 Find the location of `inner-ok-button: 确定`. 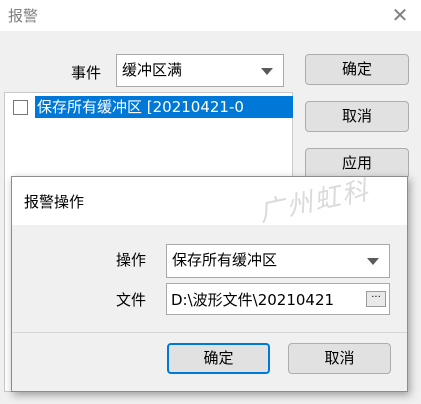

inner-ok-button: 确定 is located at coordinates (218, 358).